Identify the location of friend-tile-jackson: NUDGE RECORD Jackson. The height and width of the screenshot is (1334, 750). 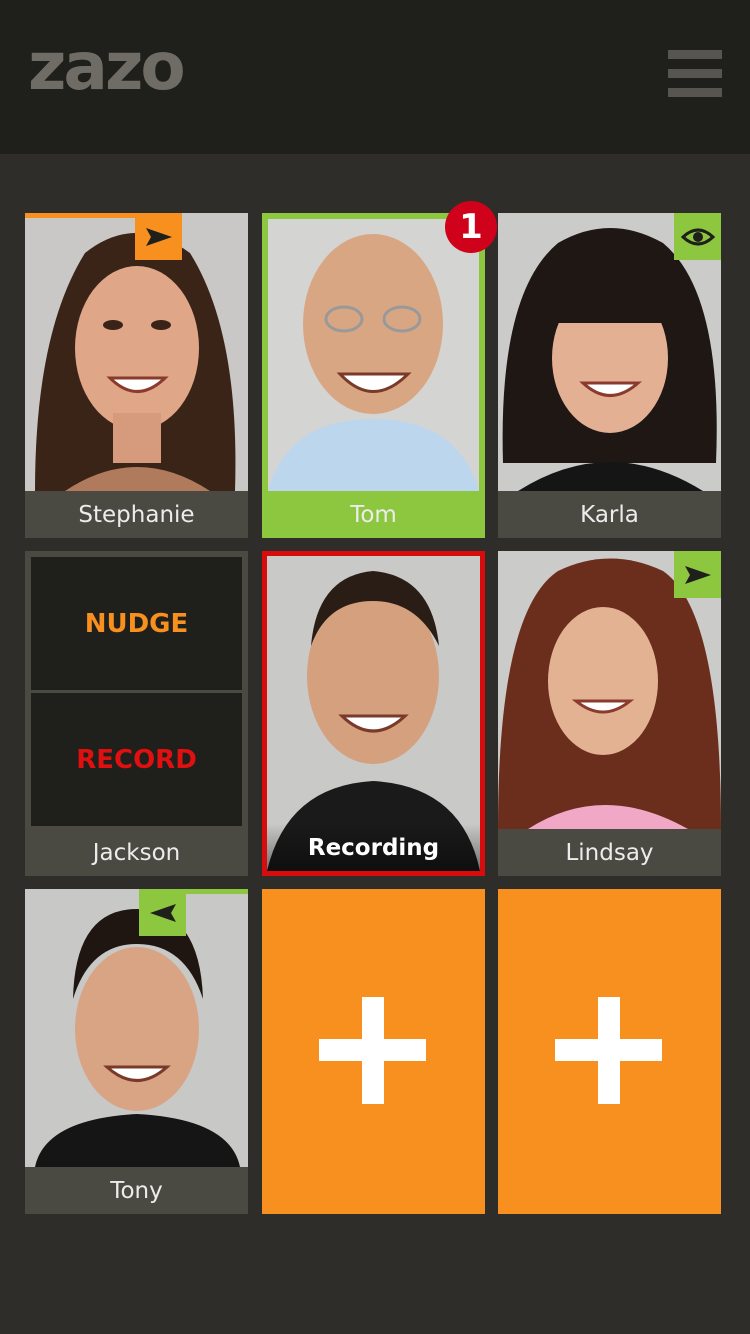
(136, 713).